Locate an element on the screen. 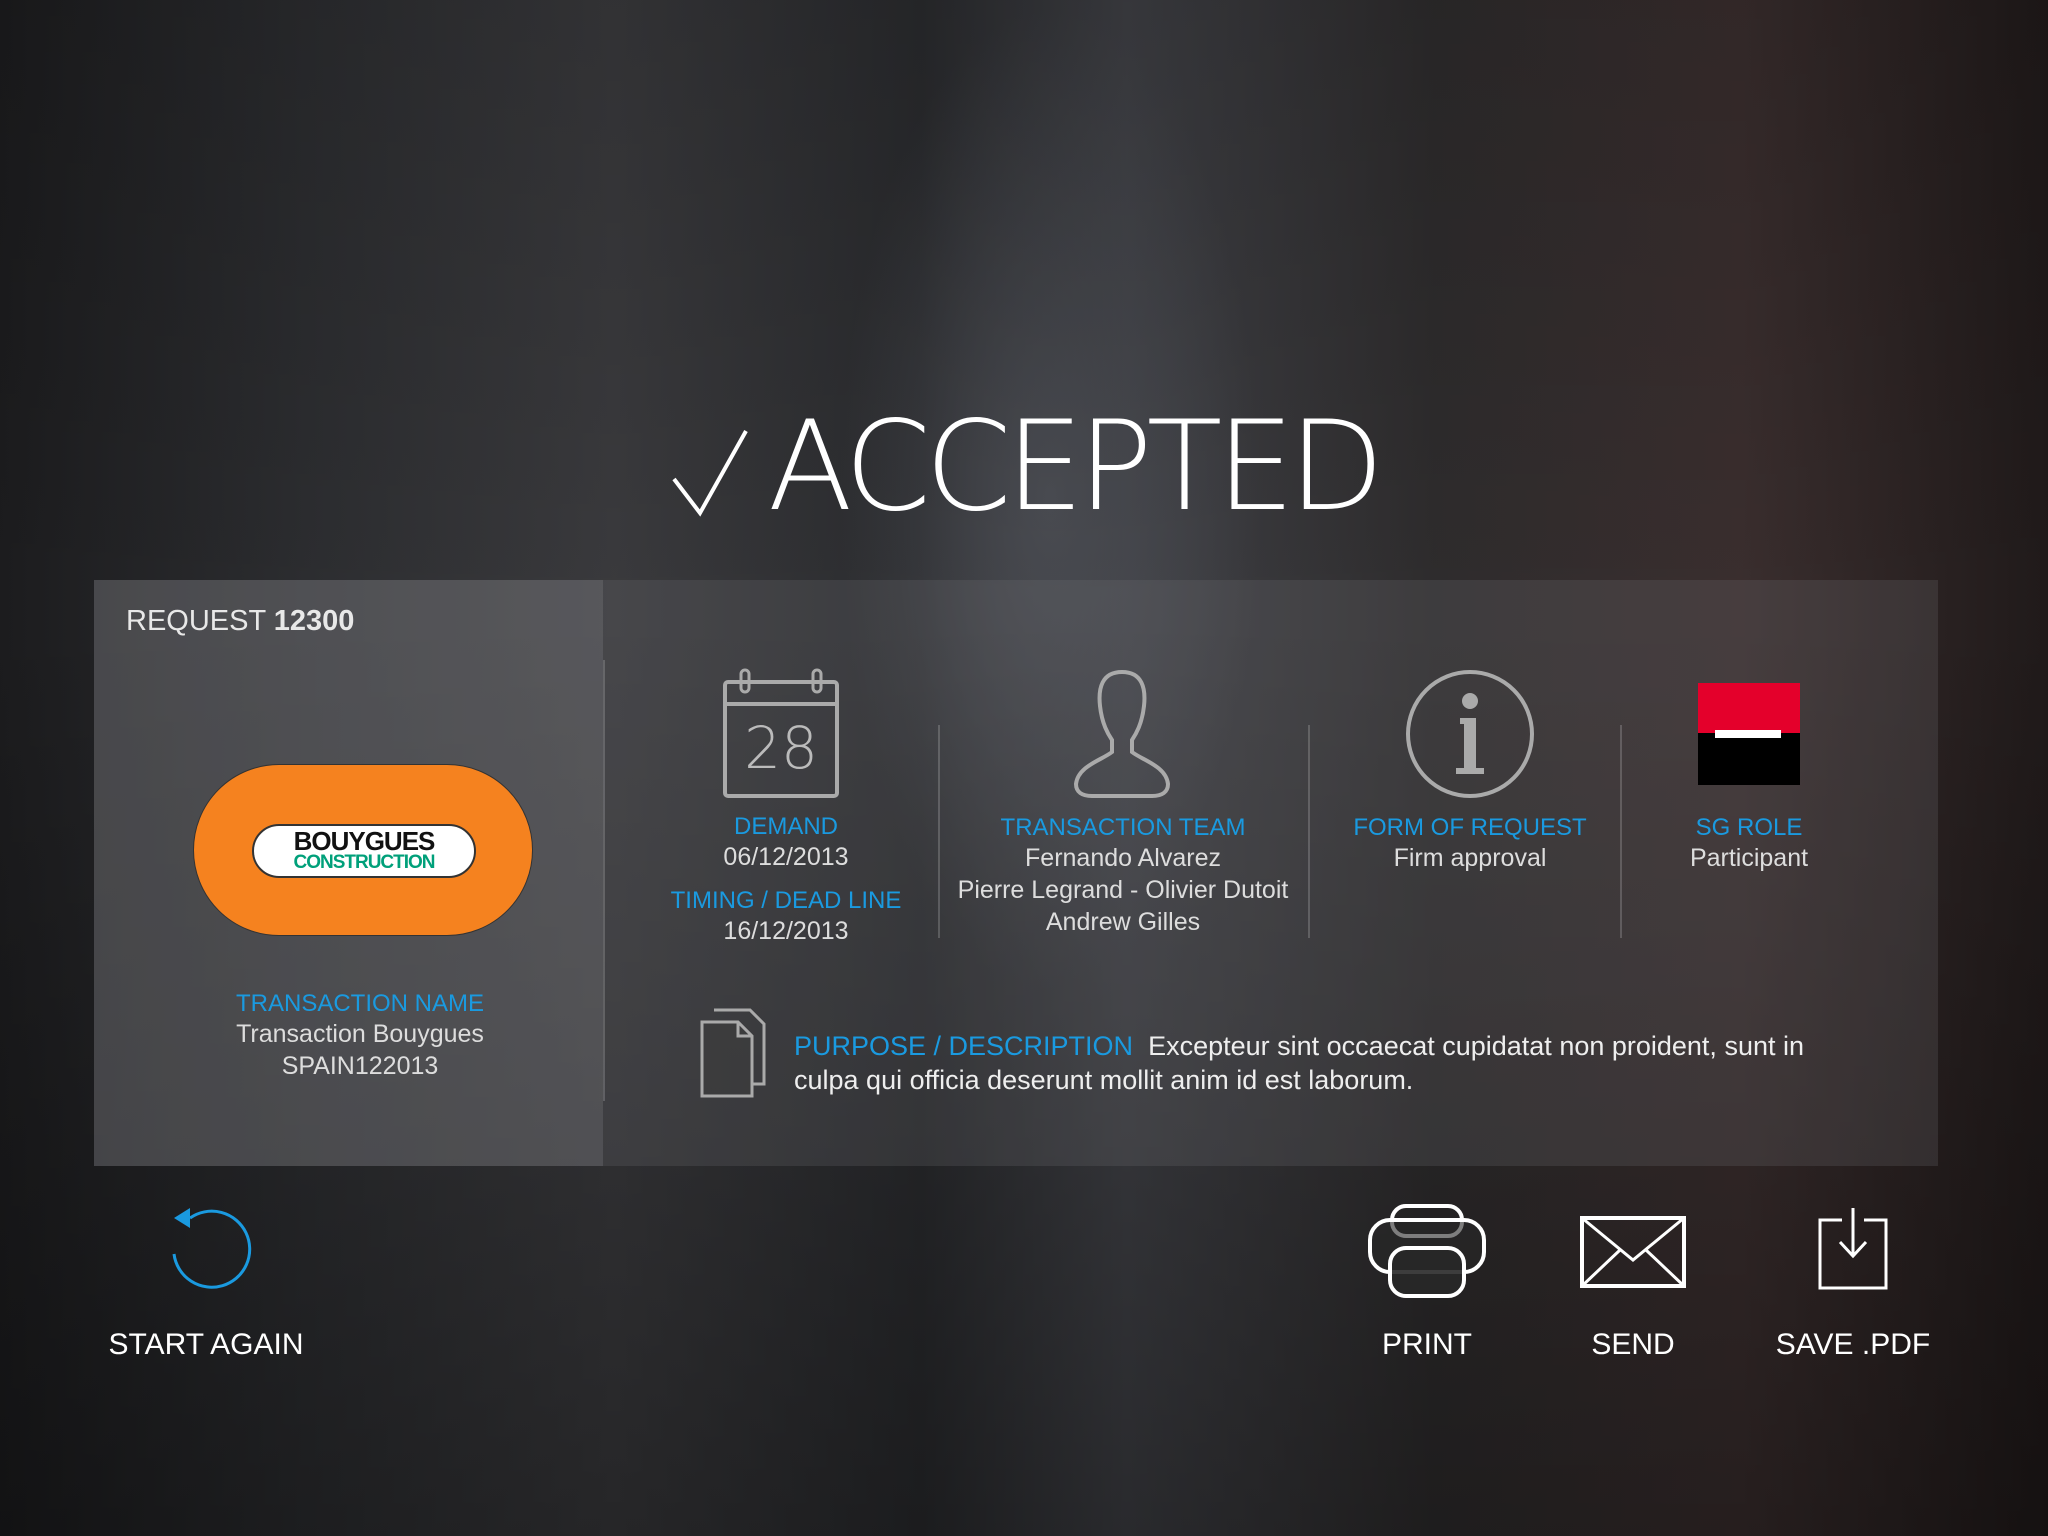 The height and width of the screenshot is (1536, 2048). person-icon is located at coordinates (1122, 733).